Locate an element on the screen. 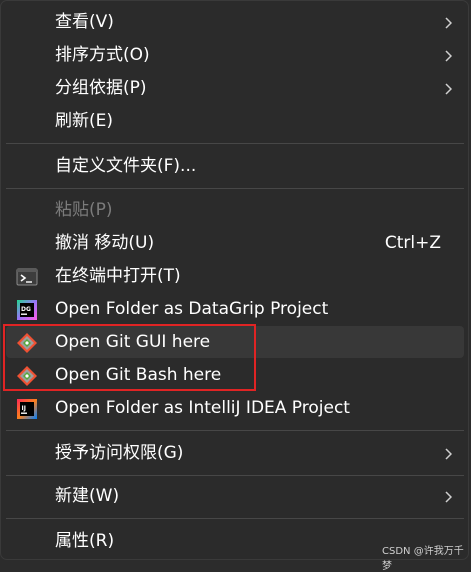  terminal-icon is located at coordinates (27, 277).